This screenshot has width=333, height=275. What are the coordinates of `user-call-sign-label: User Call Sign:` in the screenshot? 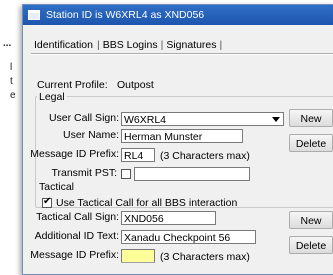 It's located at (83, 118).